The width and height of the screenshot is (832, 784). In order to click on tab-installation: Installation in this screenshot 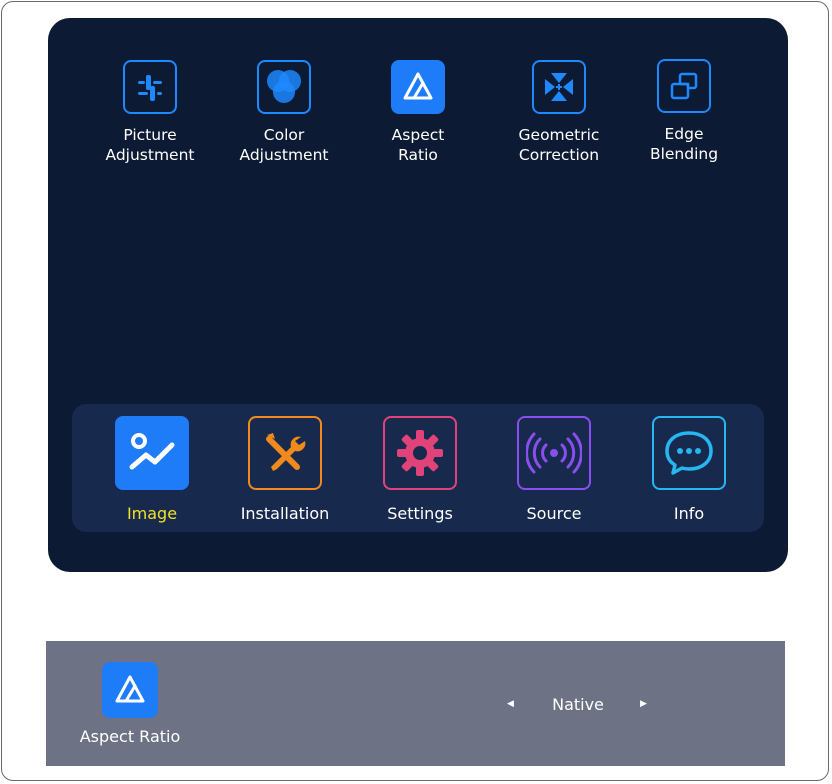, I will do `click(285, 470)`.